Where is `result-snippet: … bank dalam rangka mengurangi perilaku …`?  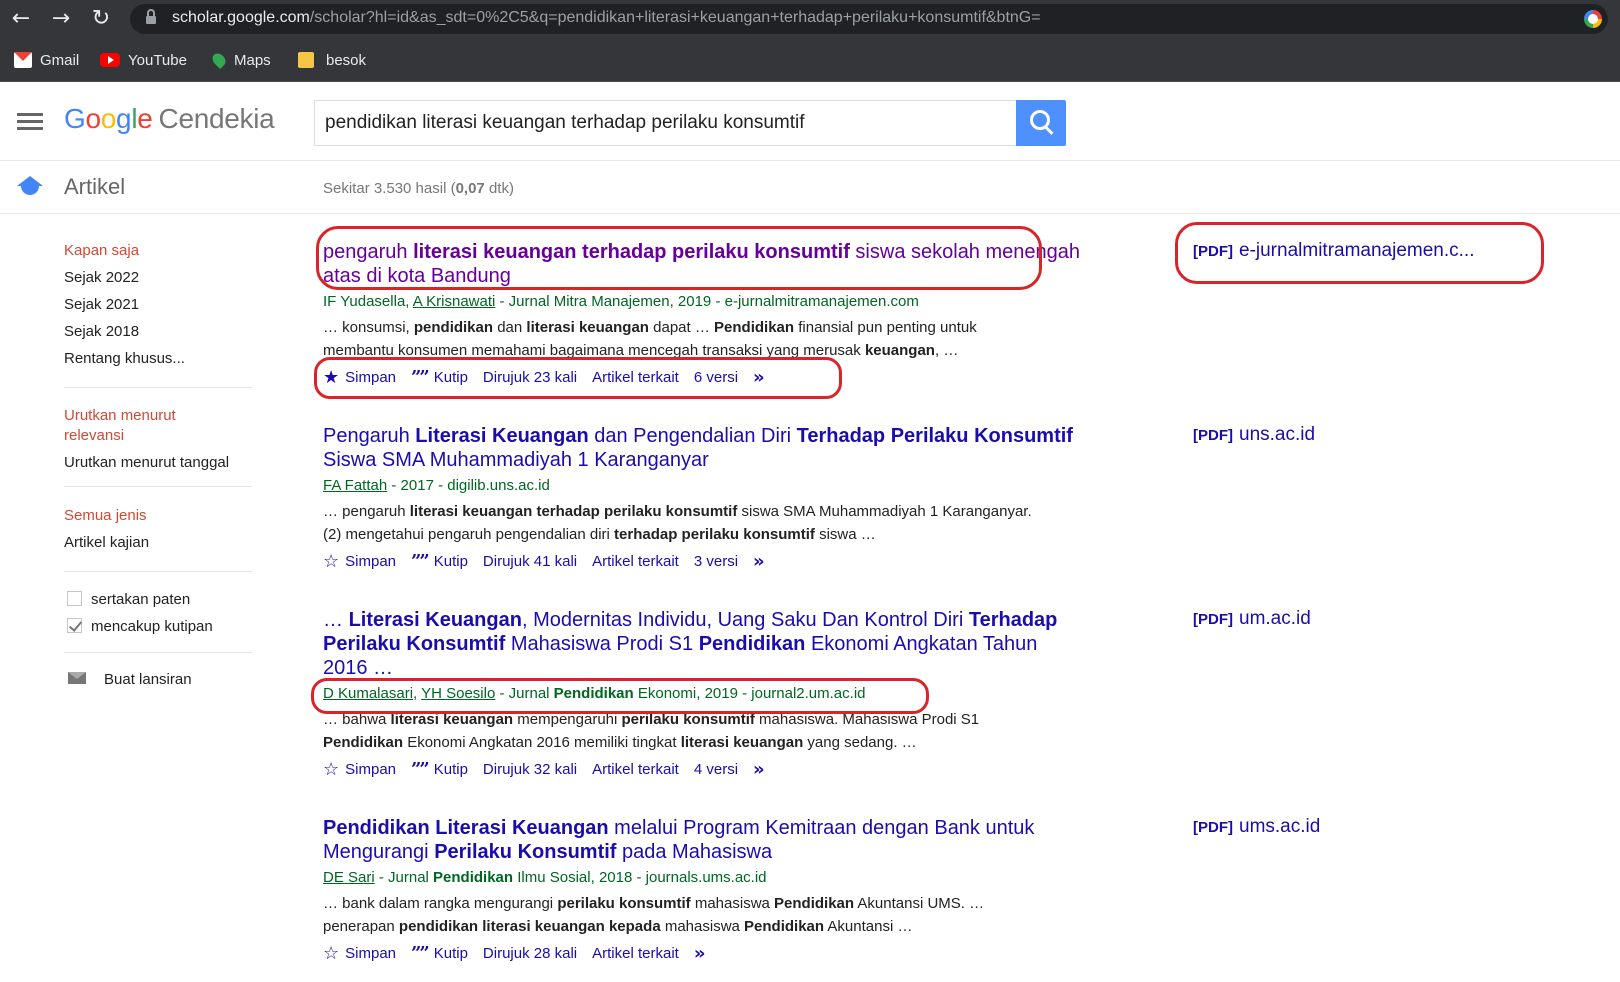
result-snippet: … bank dalam rangka mengurangi perilaku … is located at coordinates (654, 915).